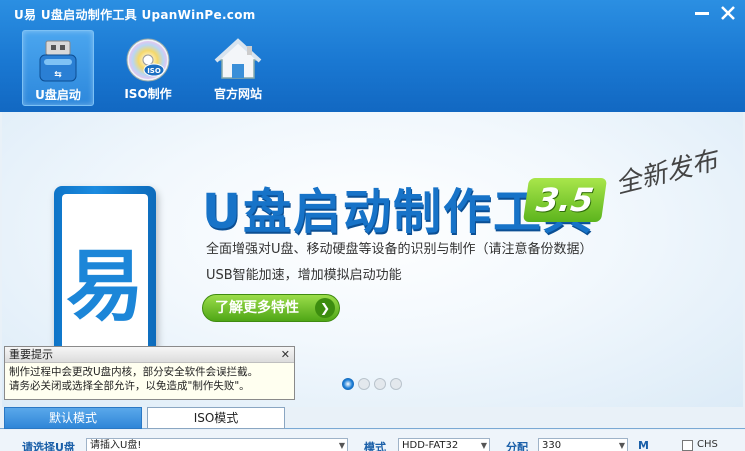 This screenshot has height=451, width=745. I want to click on toolbar-iso-make: ISO ISO制作, so click(148, 68).